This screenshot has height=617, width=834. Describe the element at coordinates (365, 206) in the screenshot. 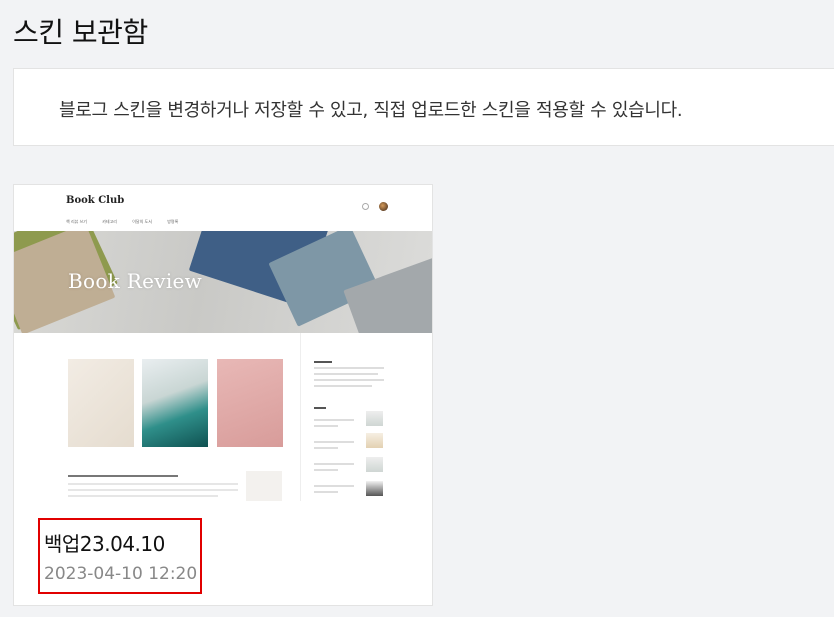

I see `search-icon` at that location.